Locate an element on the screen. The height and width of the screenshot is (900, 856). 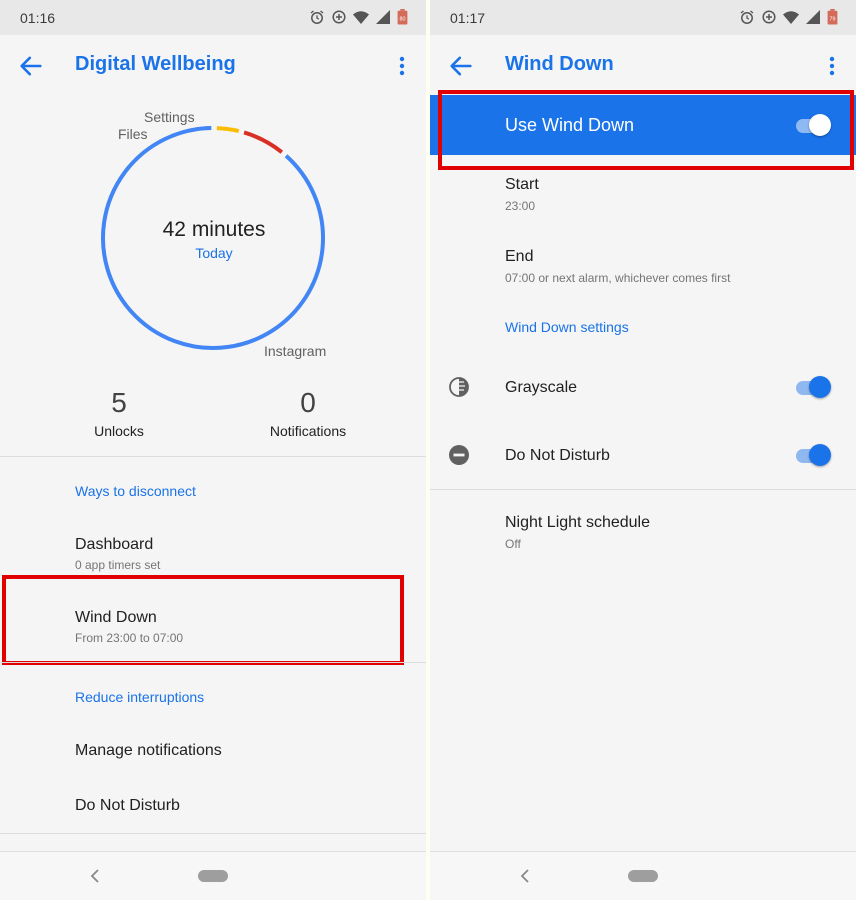
night-light-item: Night Light schedule Off is located at coordinates (577, 532).